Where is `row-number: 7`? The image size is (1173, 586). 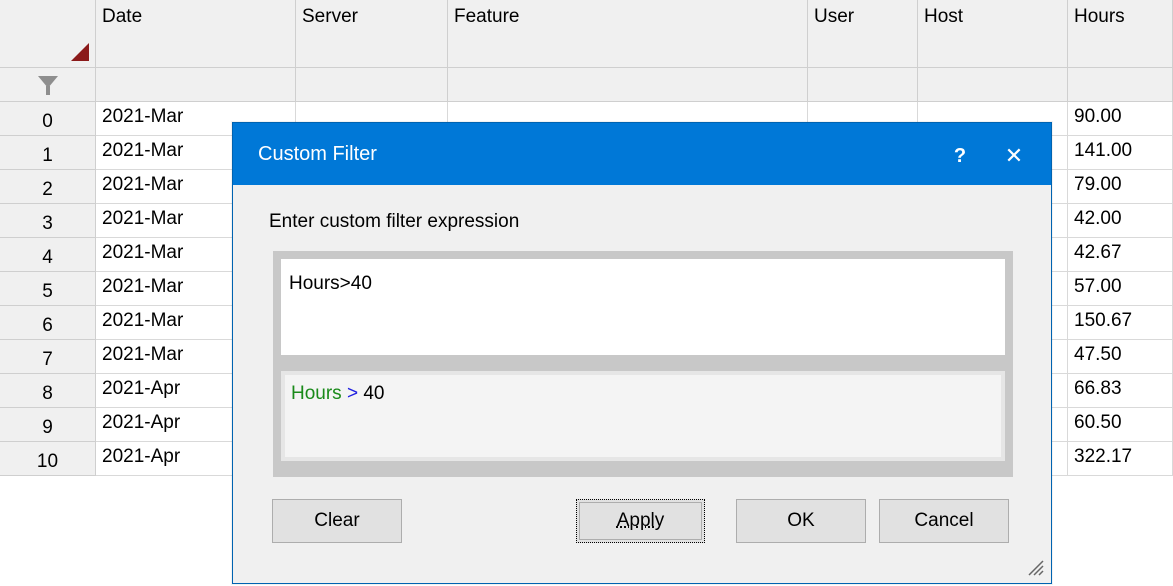 row-number: 7 is located at coordinates (48, 357).